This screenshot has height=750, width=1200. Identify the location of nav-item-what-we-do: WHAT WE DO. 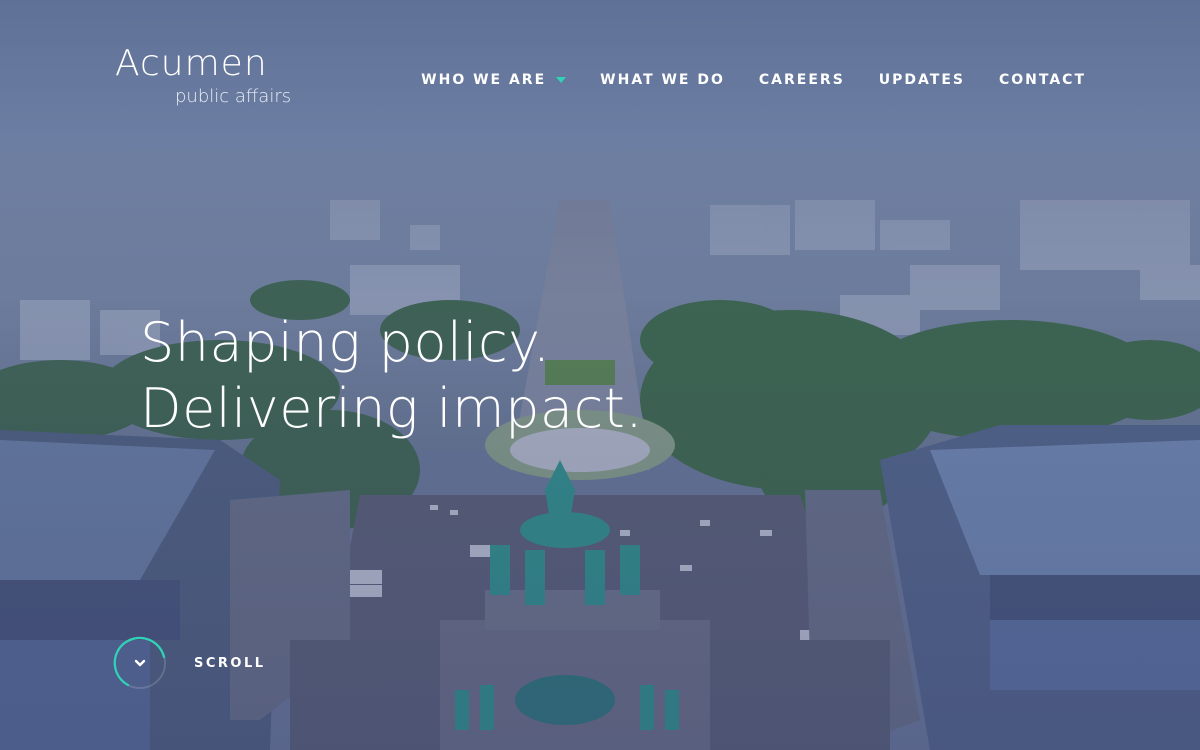
(662, 80).